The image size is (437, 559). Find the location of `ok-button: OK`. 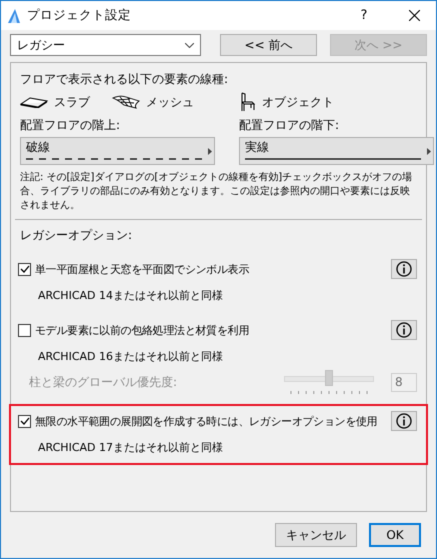

ok-button: OK is located at coordinates (395, 535).